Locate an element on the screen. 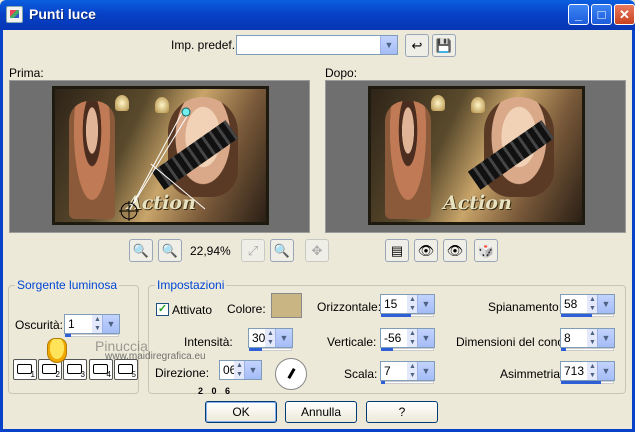  darkness-level is located at coordinates (68, 335).